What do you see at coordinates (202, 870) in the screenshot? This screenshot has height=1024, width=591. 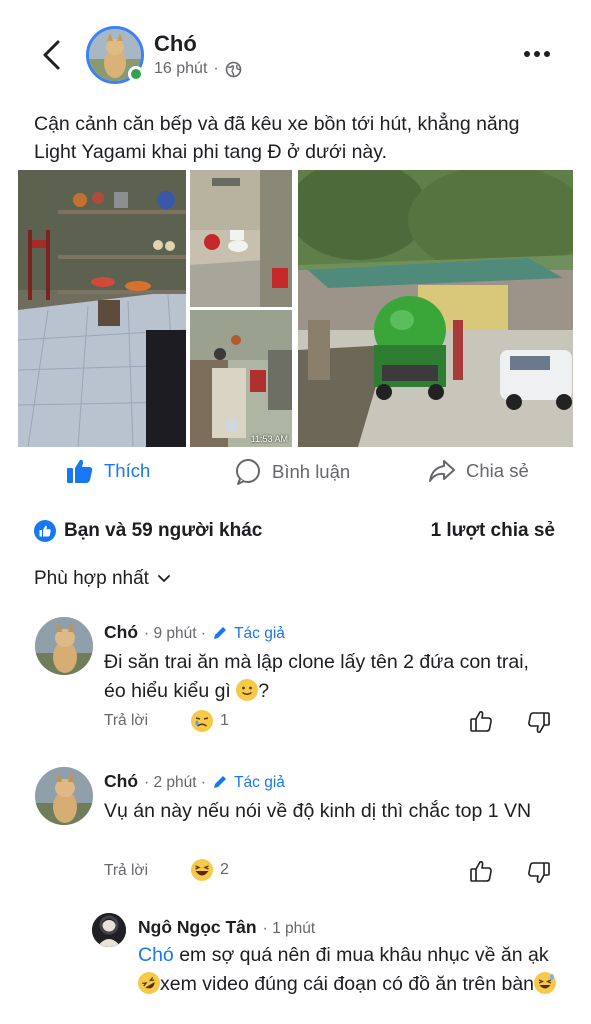 I see `haha-reaction-icon` at bounding box center [202, 870].